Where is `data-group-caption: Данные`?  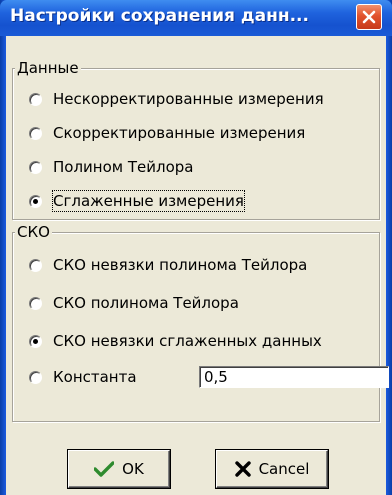 data-group-caption: Данные is located at coordinates (48, 68).